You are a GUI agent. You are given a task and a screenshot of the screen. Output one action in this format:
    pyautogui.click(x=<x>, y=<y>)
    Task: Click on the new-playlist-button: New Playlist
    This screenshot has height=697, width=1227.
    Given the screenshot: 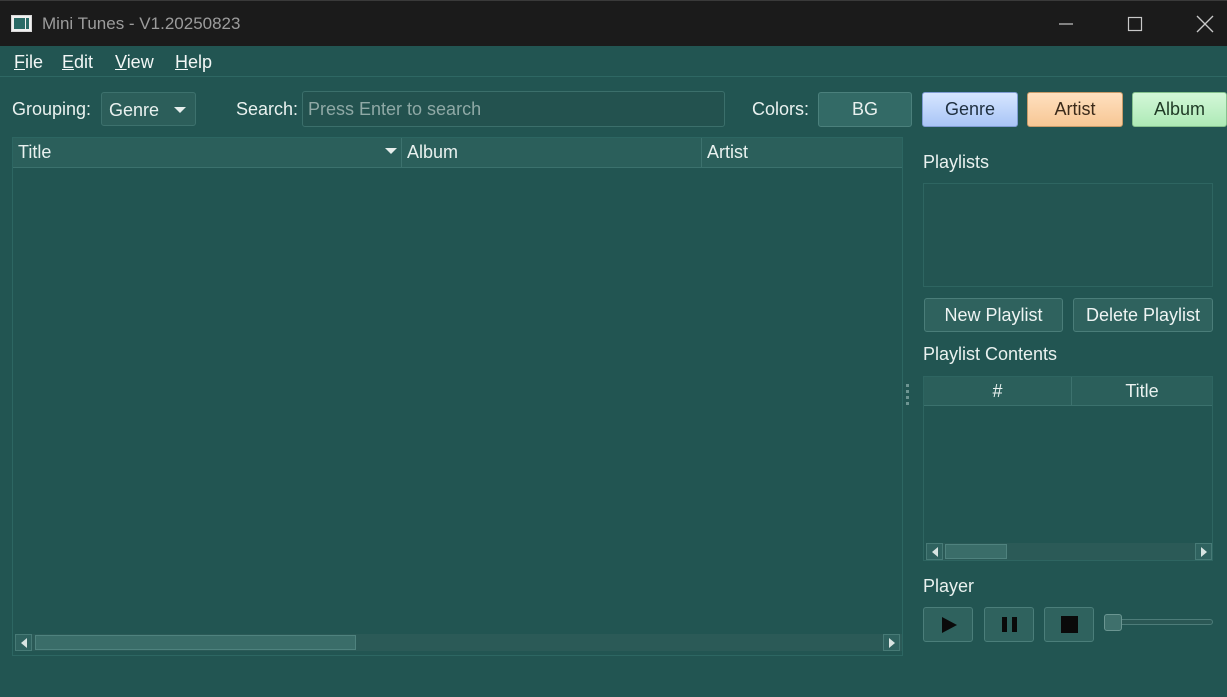 What is the action you would take?
    pyautogui.click(x=993, y=315)
    